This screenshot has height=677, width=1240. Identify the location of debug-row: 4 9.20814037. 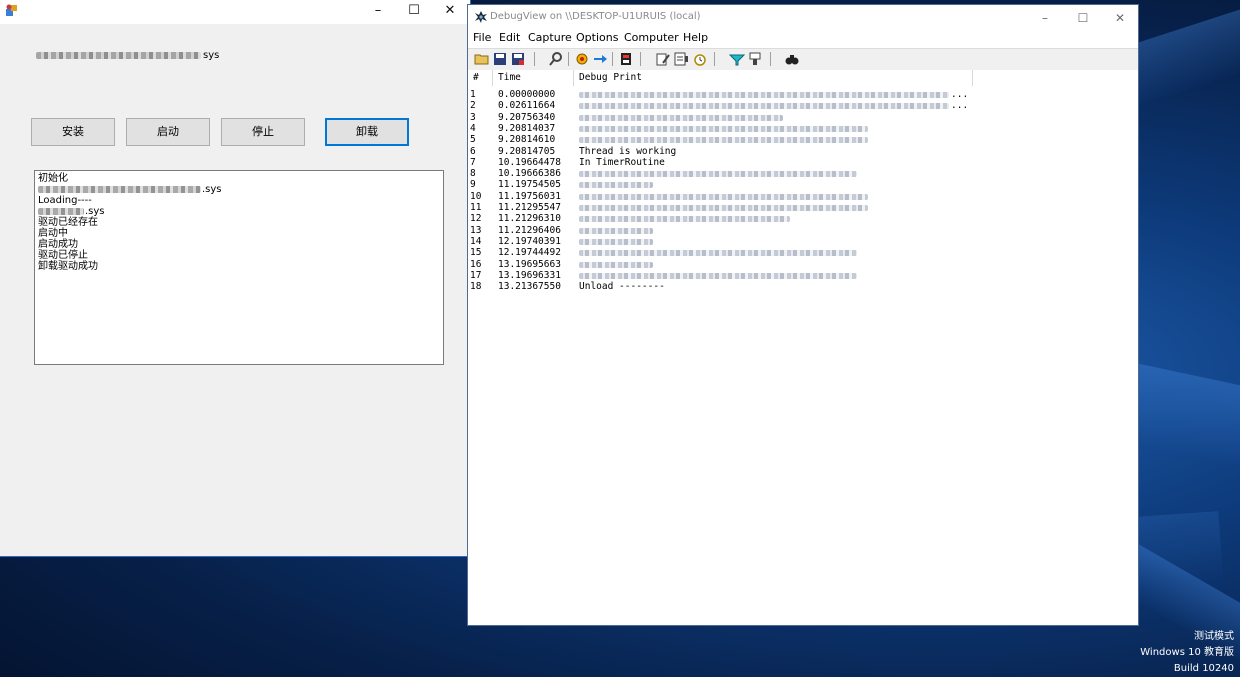
(803, 128).